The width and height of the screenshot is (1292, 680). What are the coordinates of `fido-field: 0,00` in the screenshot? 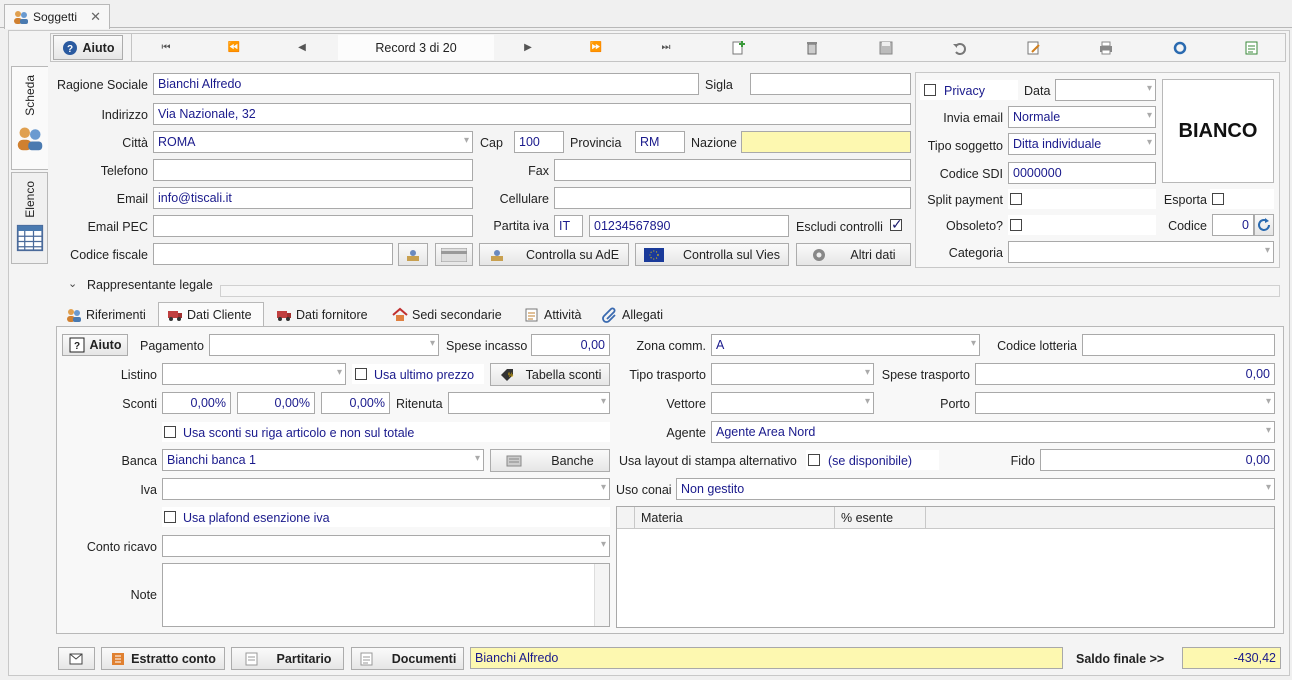 It's located at (1157, 460).